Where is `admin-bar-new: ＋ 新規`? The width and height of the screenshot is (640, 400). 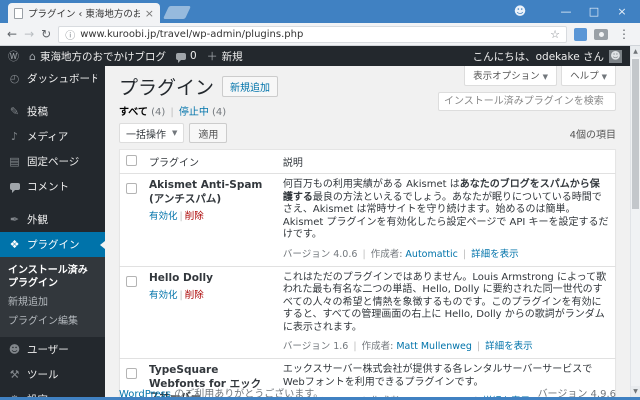 admin-bar-new: ＋ 新規 is located at coordinates (225, 56).